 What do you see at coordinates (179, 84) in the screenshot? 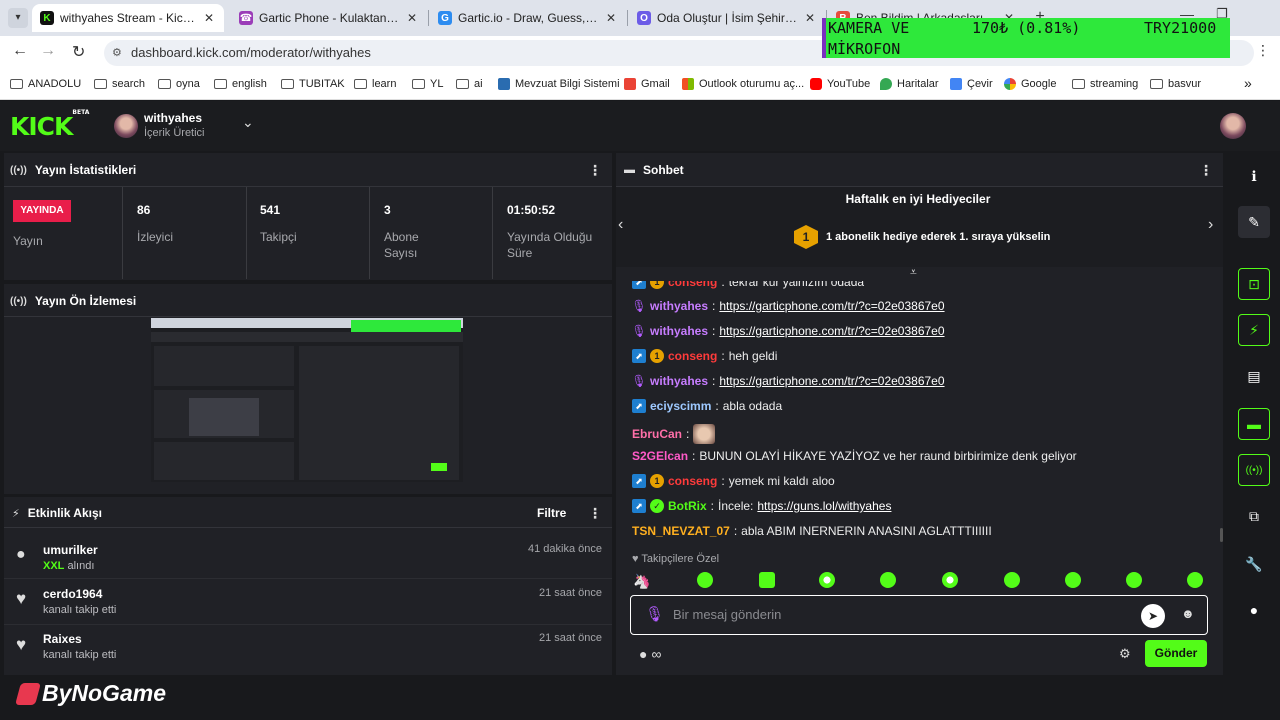
I see `bookmark-oyna: oyna` at bounding box center [179, 84].